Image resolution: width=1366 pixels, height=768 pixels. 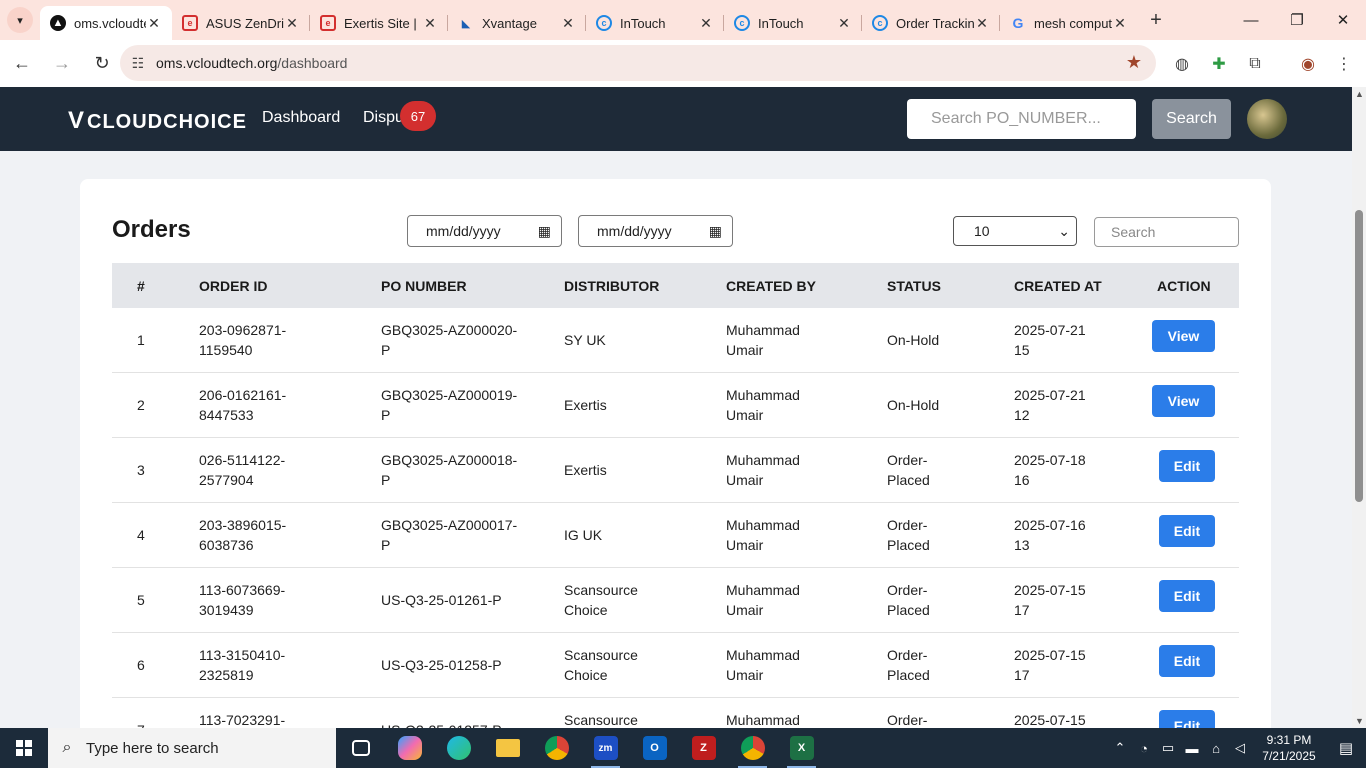 I want to click on site-info-icon: ☷, so click(x=138, y=63).